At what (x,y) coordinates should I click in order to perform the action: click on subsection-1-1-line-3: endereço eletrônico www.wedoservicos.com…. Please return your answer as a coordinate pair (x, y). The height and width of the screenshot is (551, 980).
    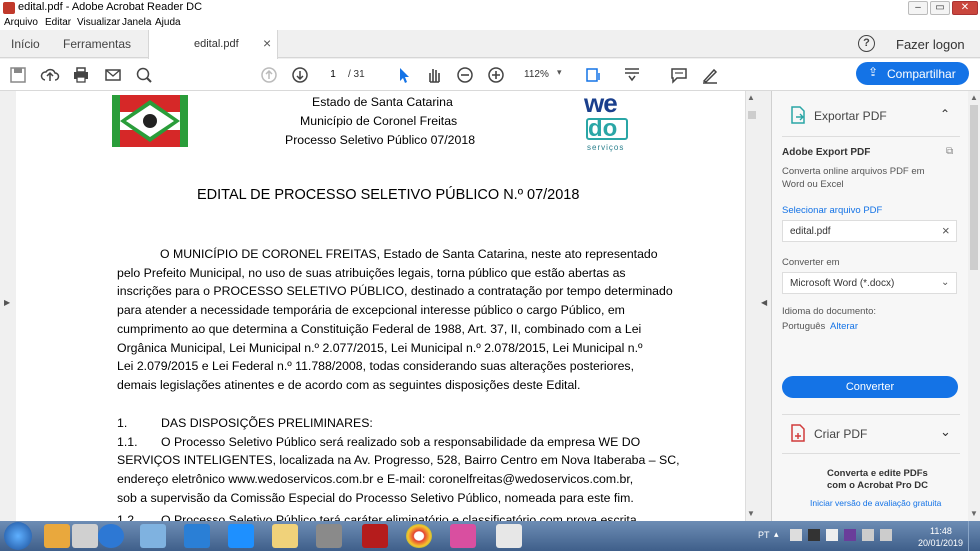
    Looking at the image, I should click on (375, 479).